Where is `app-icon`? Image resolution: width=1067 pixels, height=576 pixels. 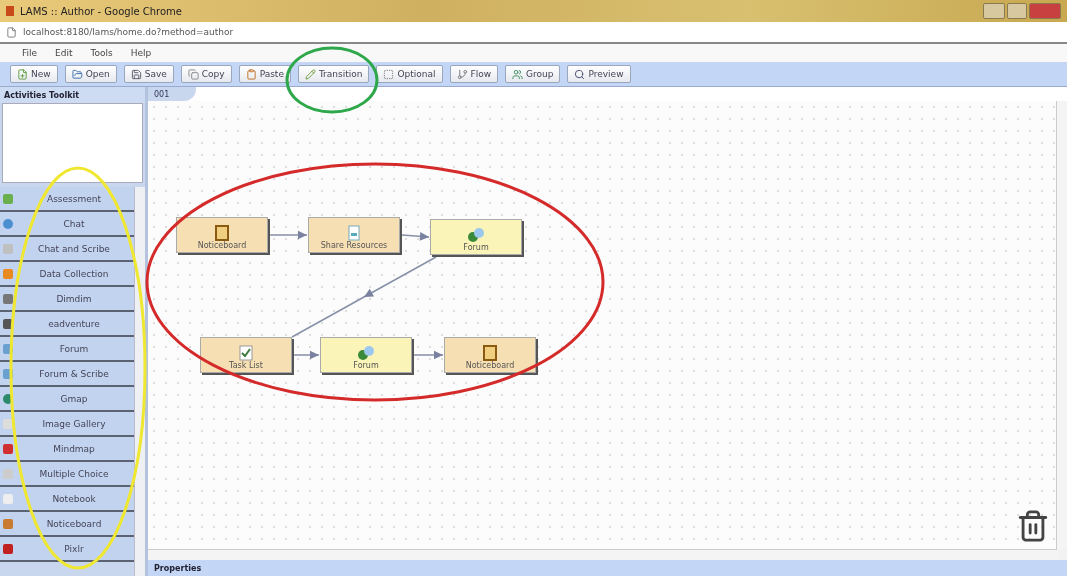
app-icon is located at coordinates (10, 11).